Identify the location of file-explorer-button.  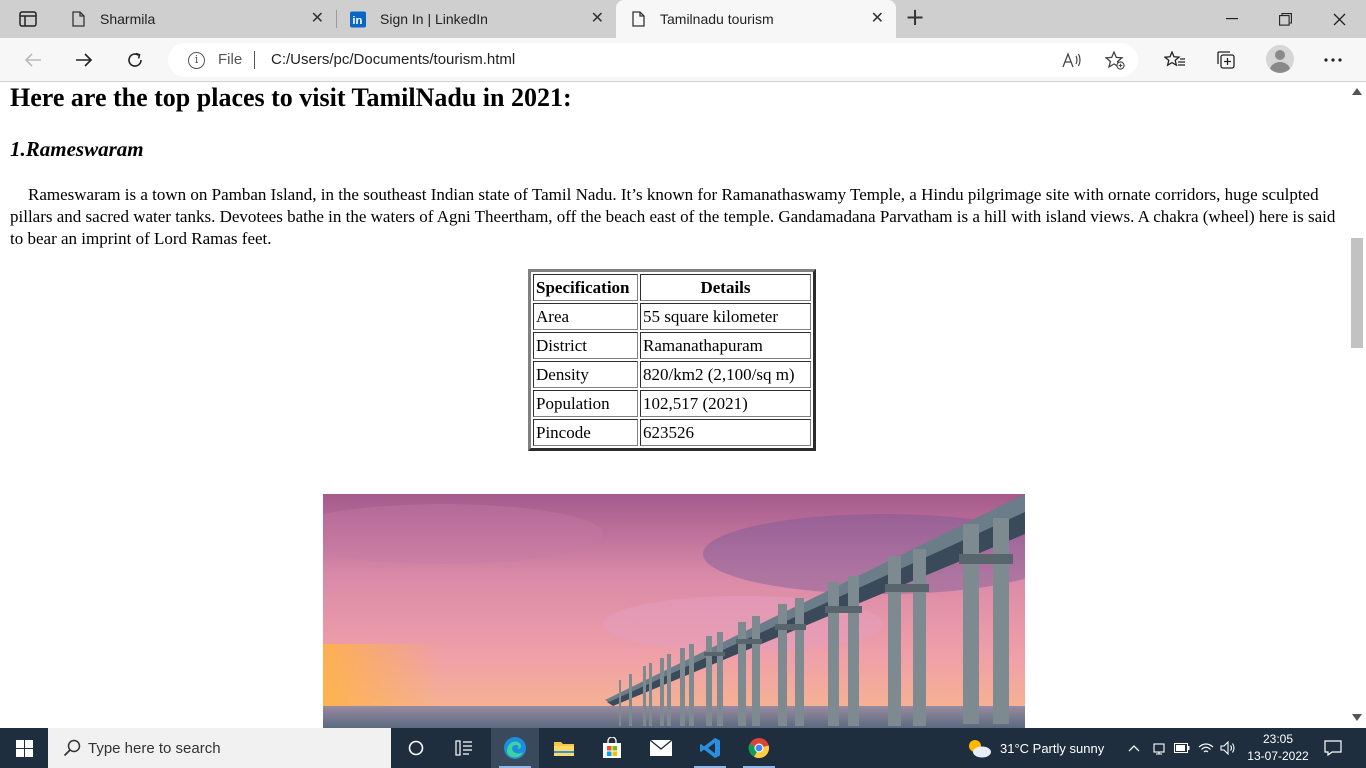
(564, 748).